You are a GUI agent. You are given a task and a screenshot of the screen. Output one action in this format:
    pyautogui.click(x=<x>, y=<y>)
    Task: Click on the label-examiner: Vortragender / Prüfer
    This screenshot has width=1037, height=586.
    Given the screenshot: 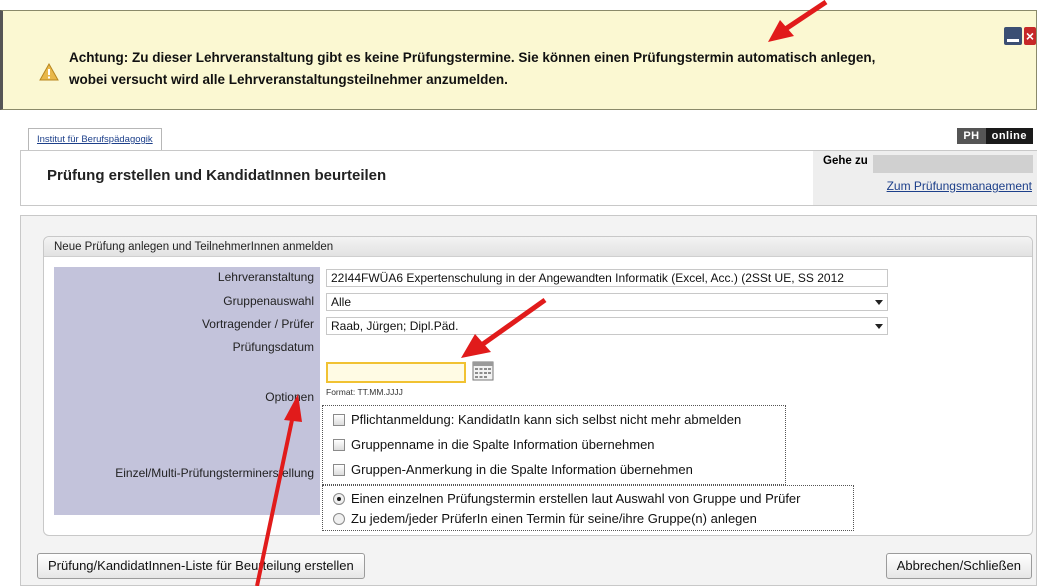 What is the action you would take?
    pyautogui.click(x=257, y=324)
    